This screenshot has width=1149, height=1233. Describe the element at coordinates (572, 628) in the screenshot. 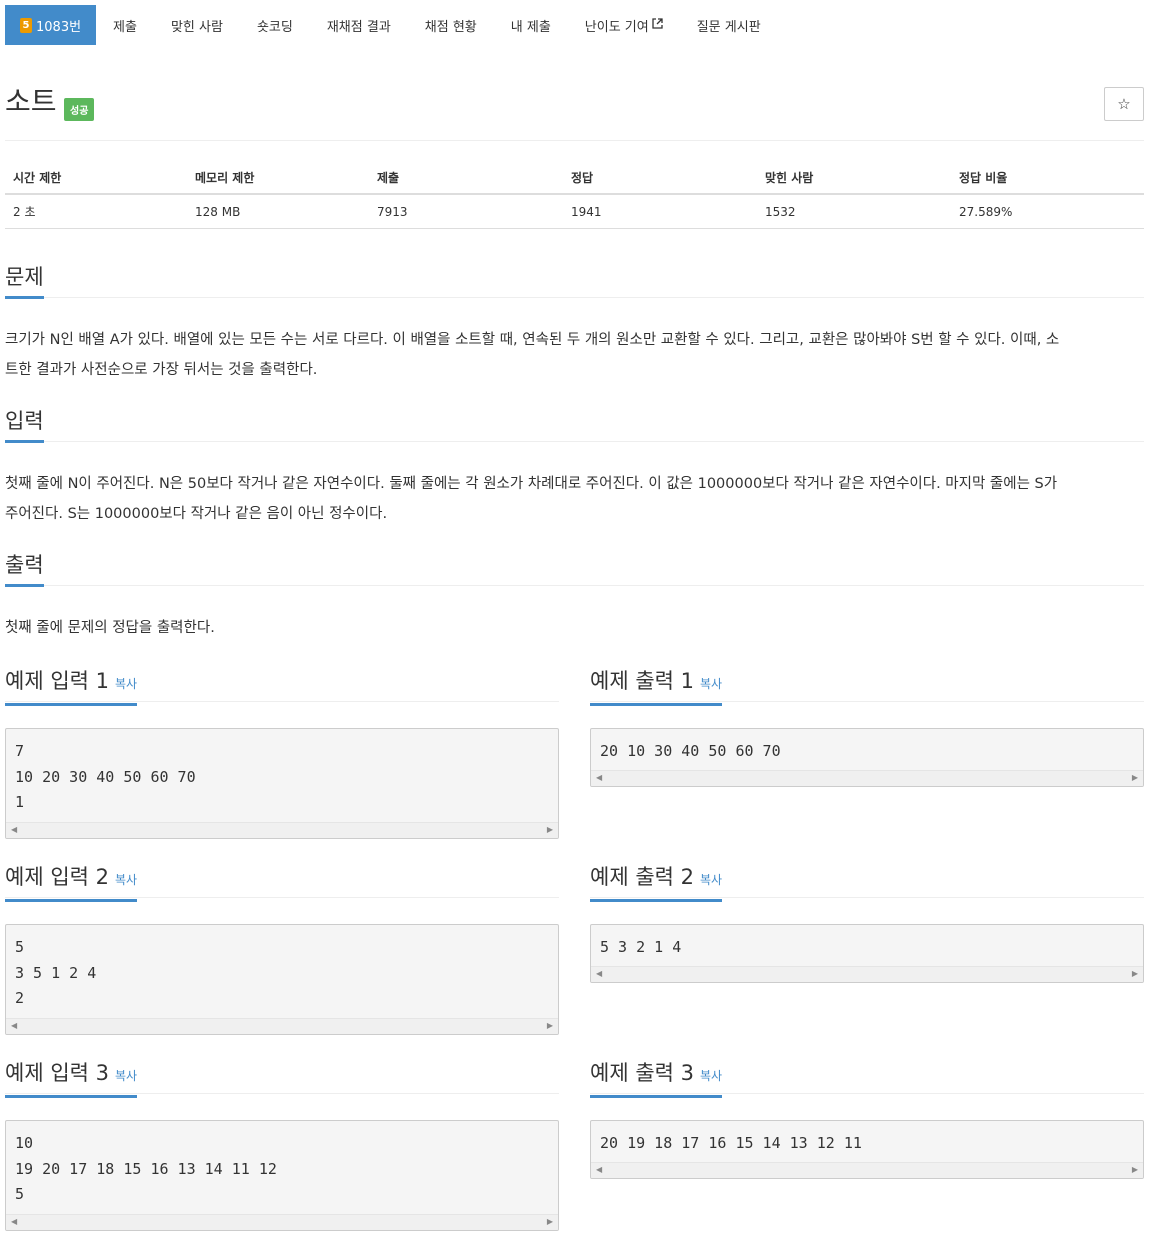

I see `output-description: 첫째 줄에 문제의 정답을 출력한다.` at that location.